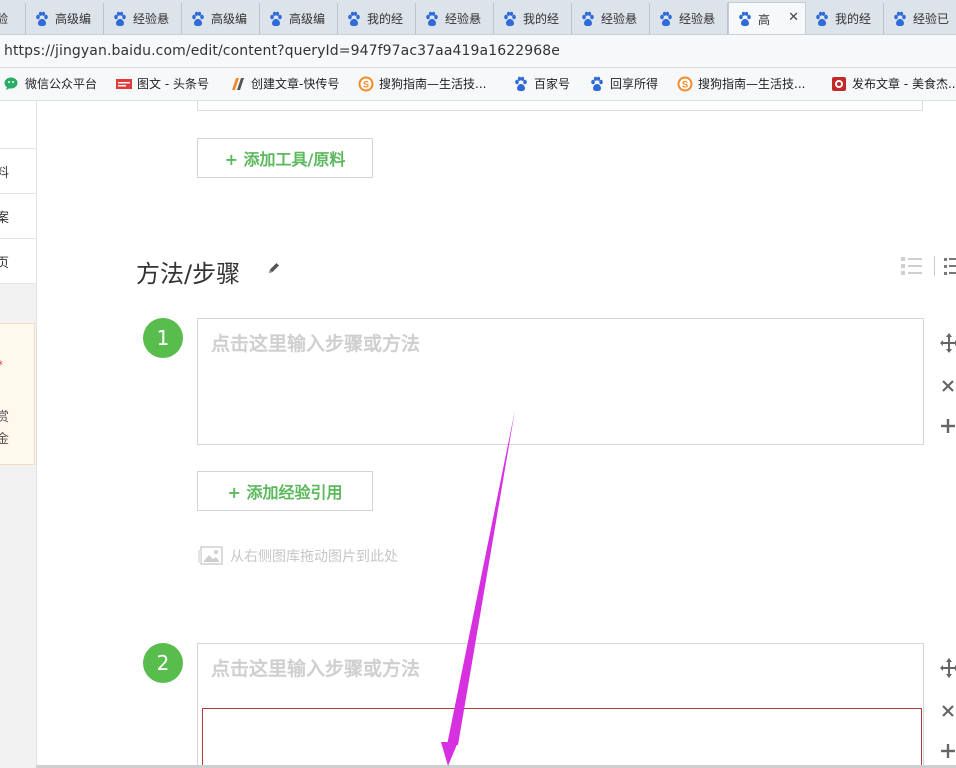 The width and height of the screenshot is (956, 768). Describe the element at coordinates (552, 84) in the screenshot. I see `bookmark-label: 百家号` at that location.